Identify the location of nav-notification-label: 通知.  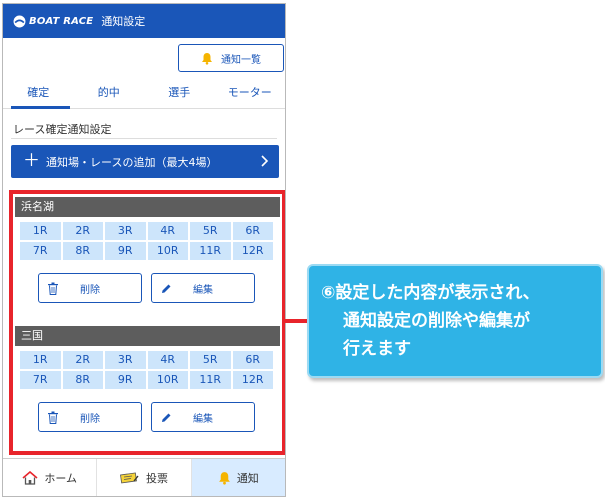
(247, 478).